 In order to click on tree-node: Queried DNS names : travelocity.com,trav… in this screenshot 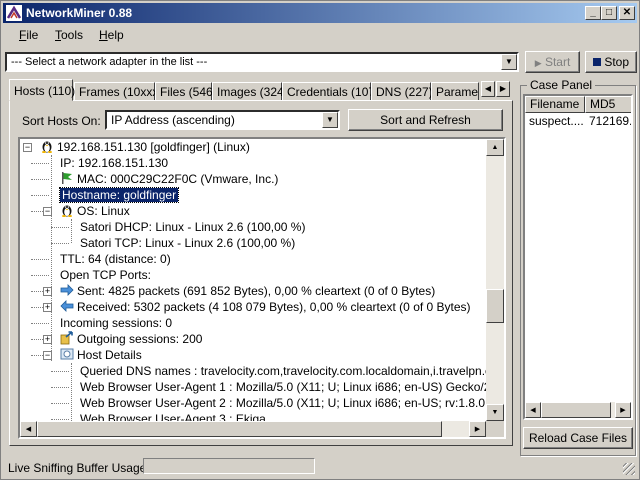, I will do `click(283, 371)`.